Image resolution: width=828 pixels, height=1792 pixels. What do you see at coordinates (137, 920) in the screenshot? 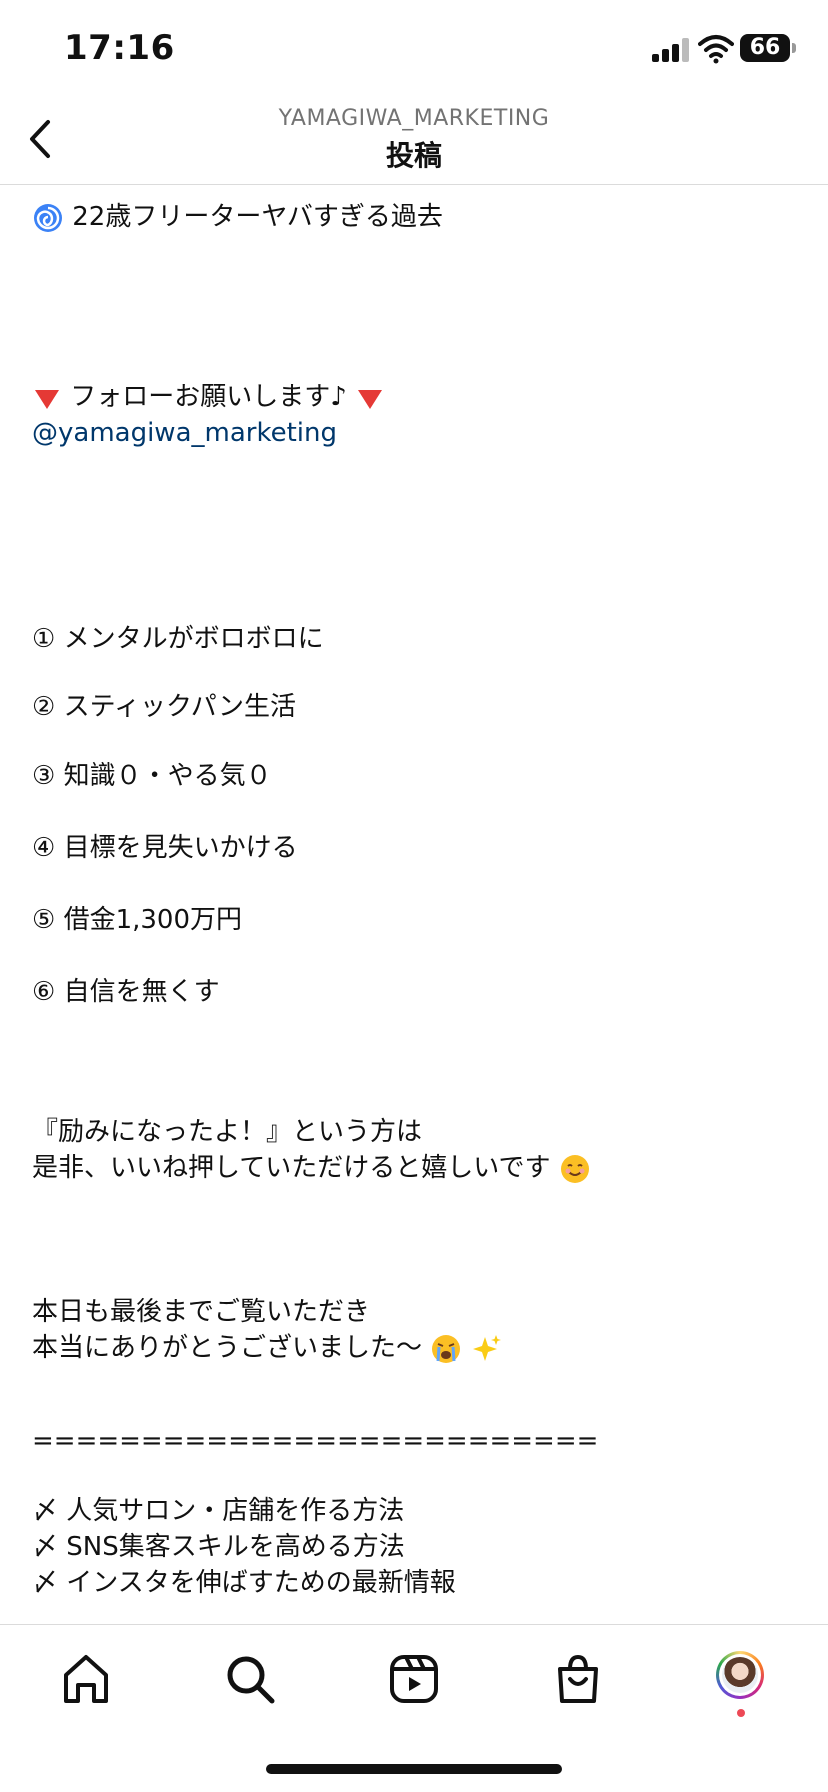
I see `list-item: ⑤ 借金1,300万円` at bounding box center [137, 920].